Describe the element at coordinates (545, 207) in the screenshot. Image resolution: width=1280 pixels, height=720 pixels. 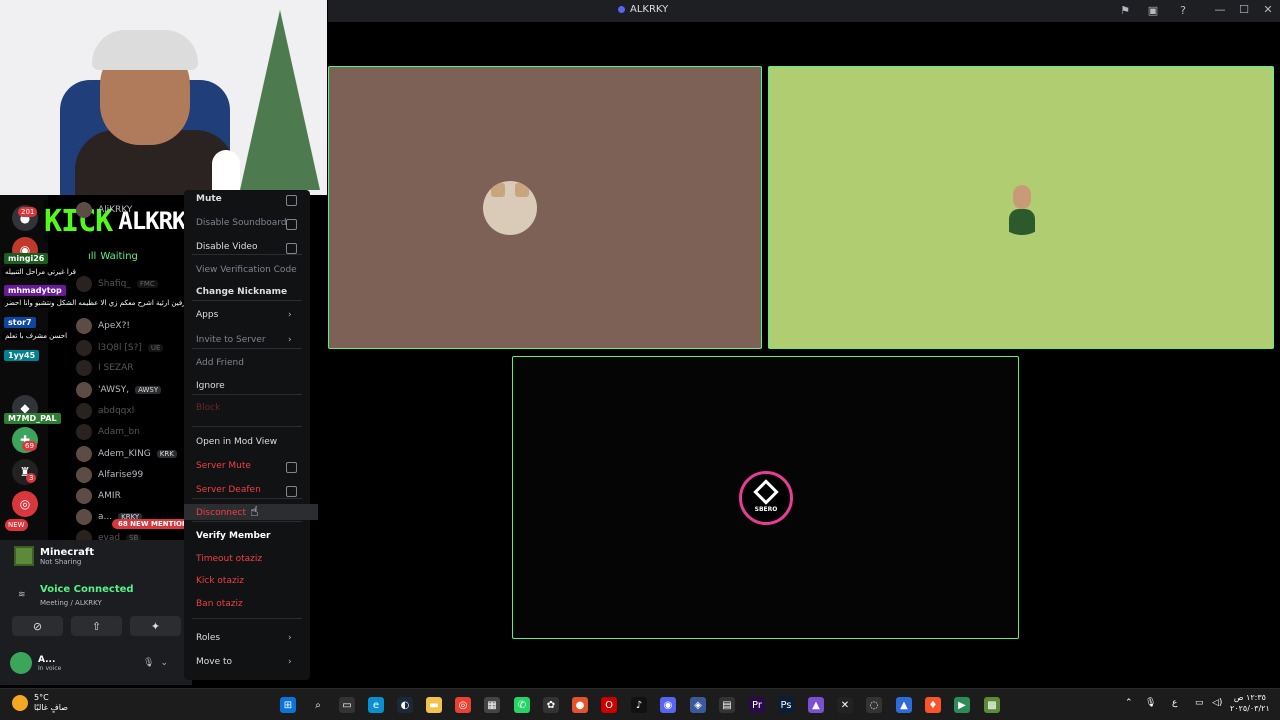
I see `video-tile-cat` at that location.